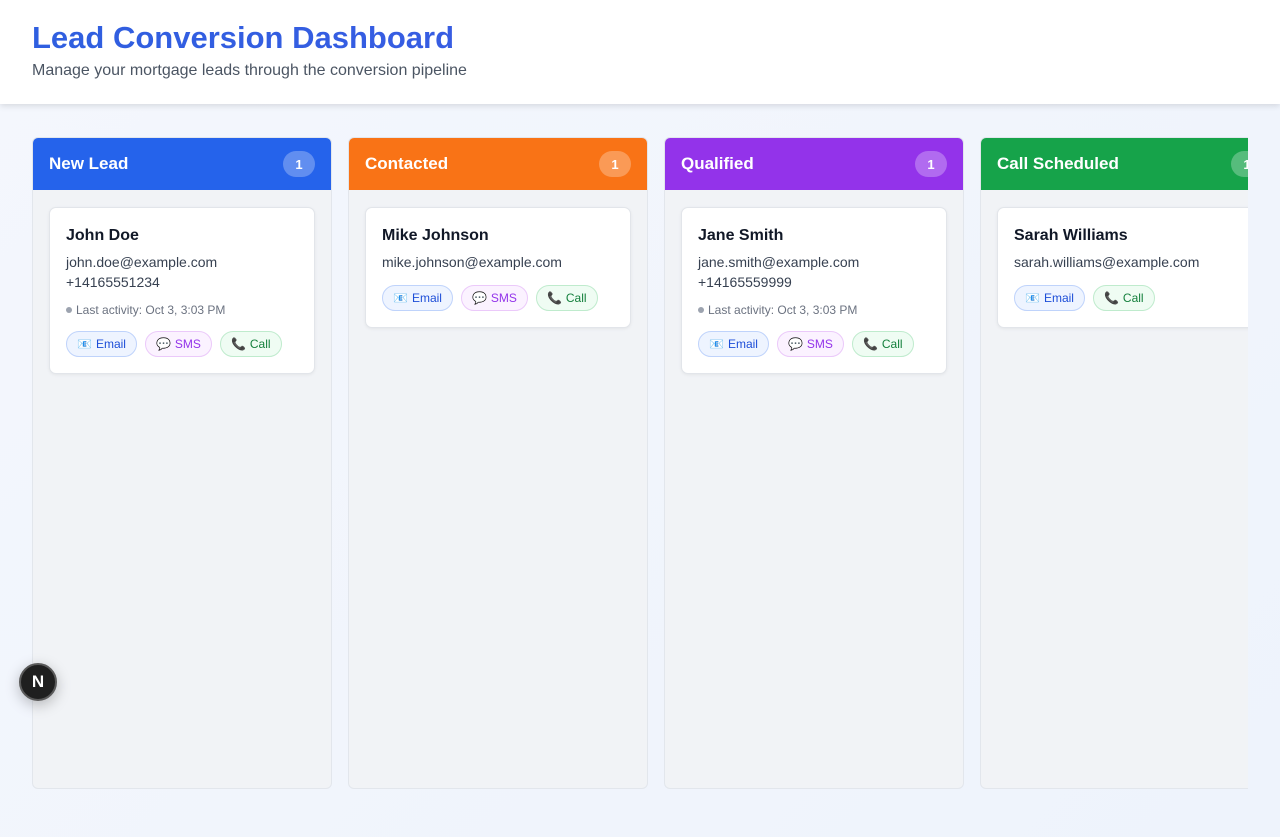 Image resolution: width=1280 pixels, height=837 pixels. I want to click on lead-phone: +14165551234, so click(113, 282).